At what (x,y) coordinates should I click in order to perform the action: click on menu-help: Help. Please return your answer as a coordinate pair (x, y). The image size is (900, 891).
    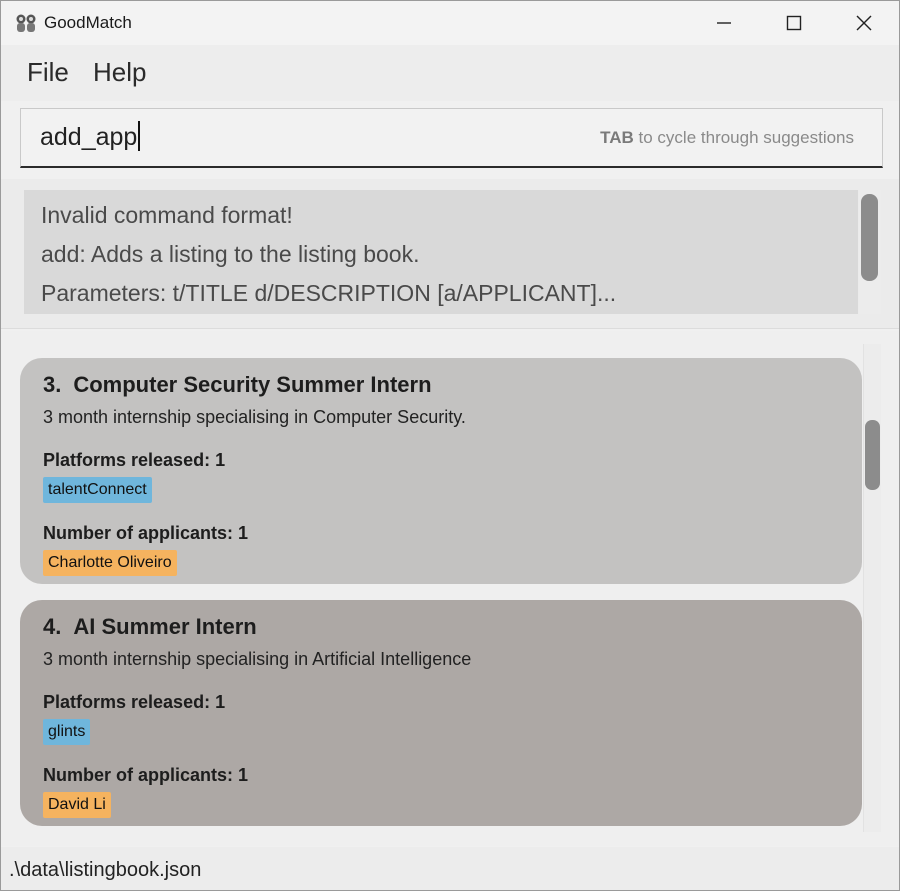
    Looking at the image, I should click on (119, 72).